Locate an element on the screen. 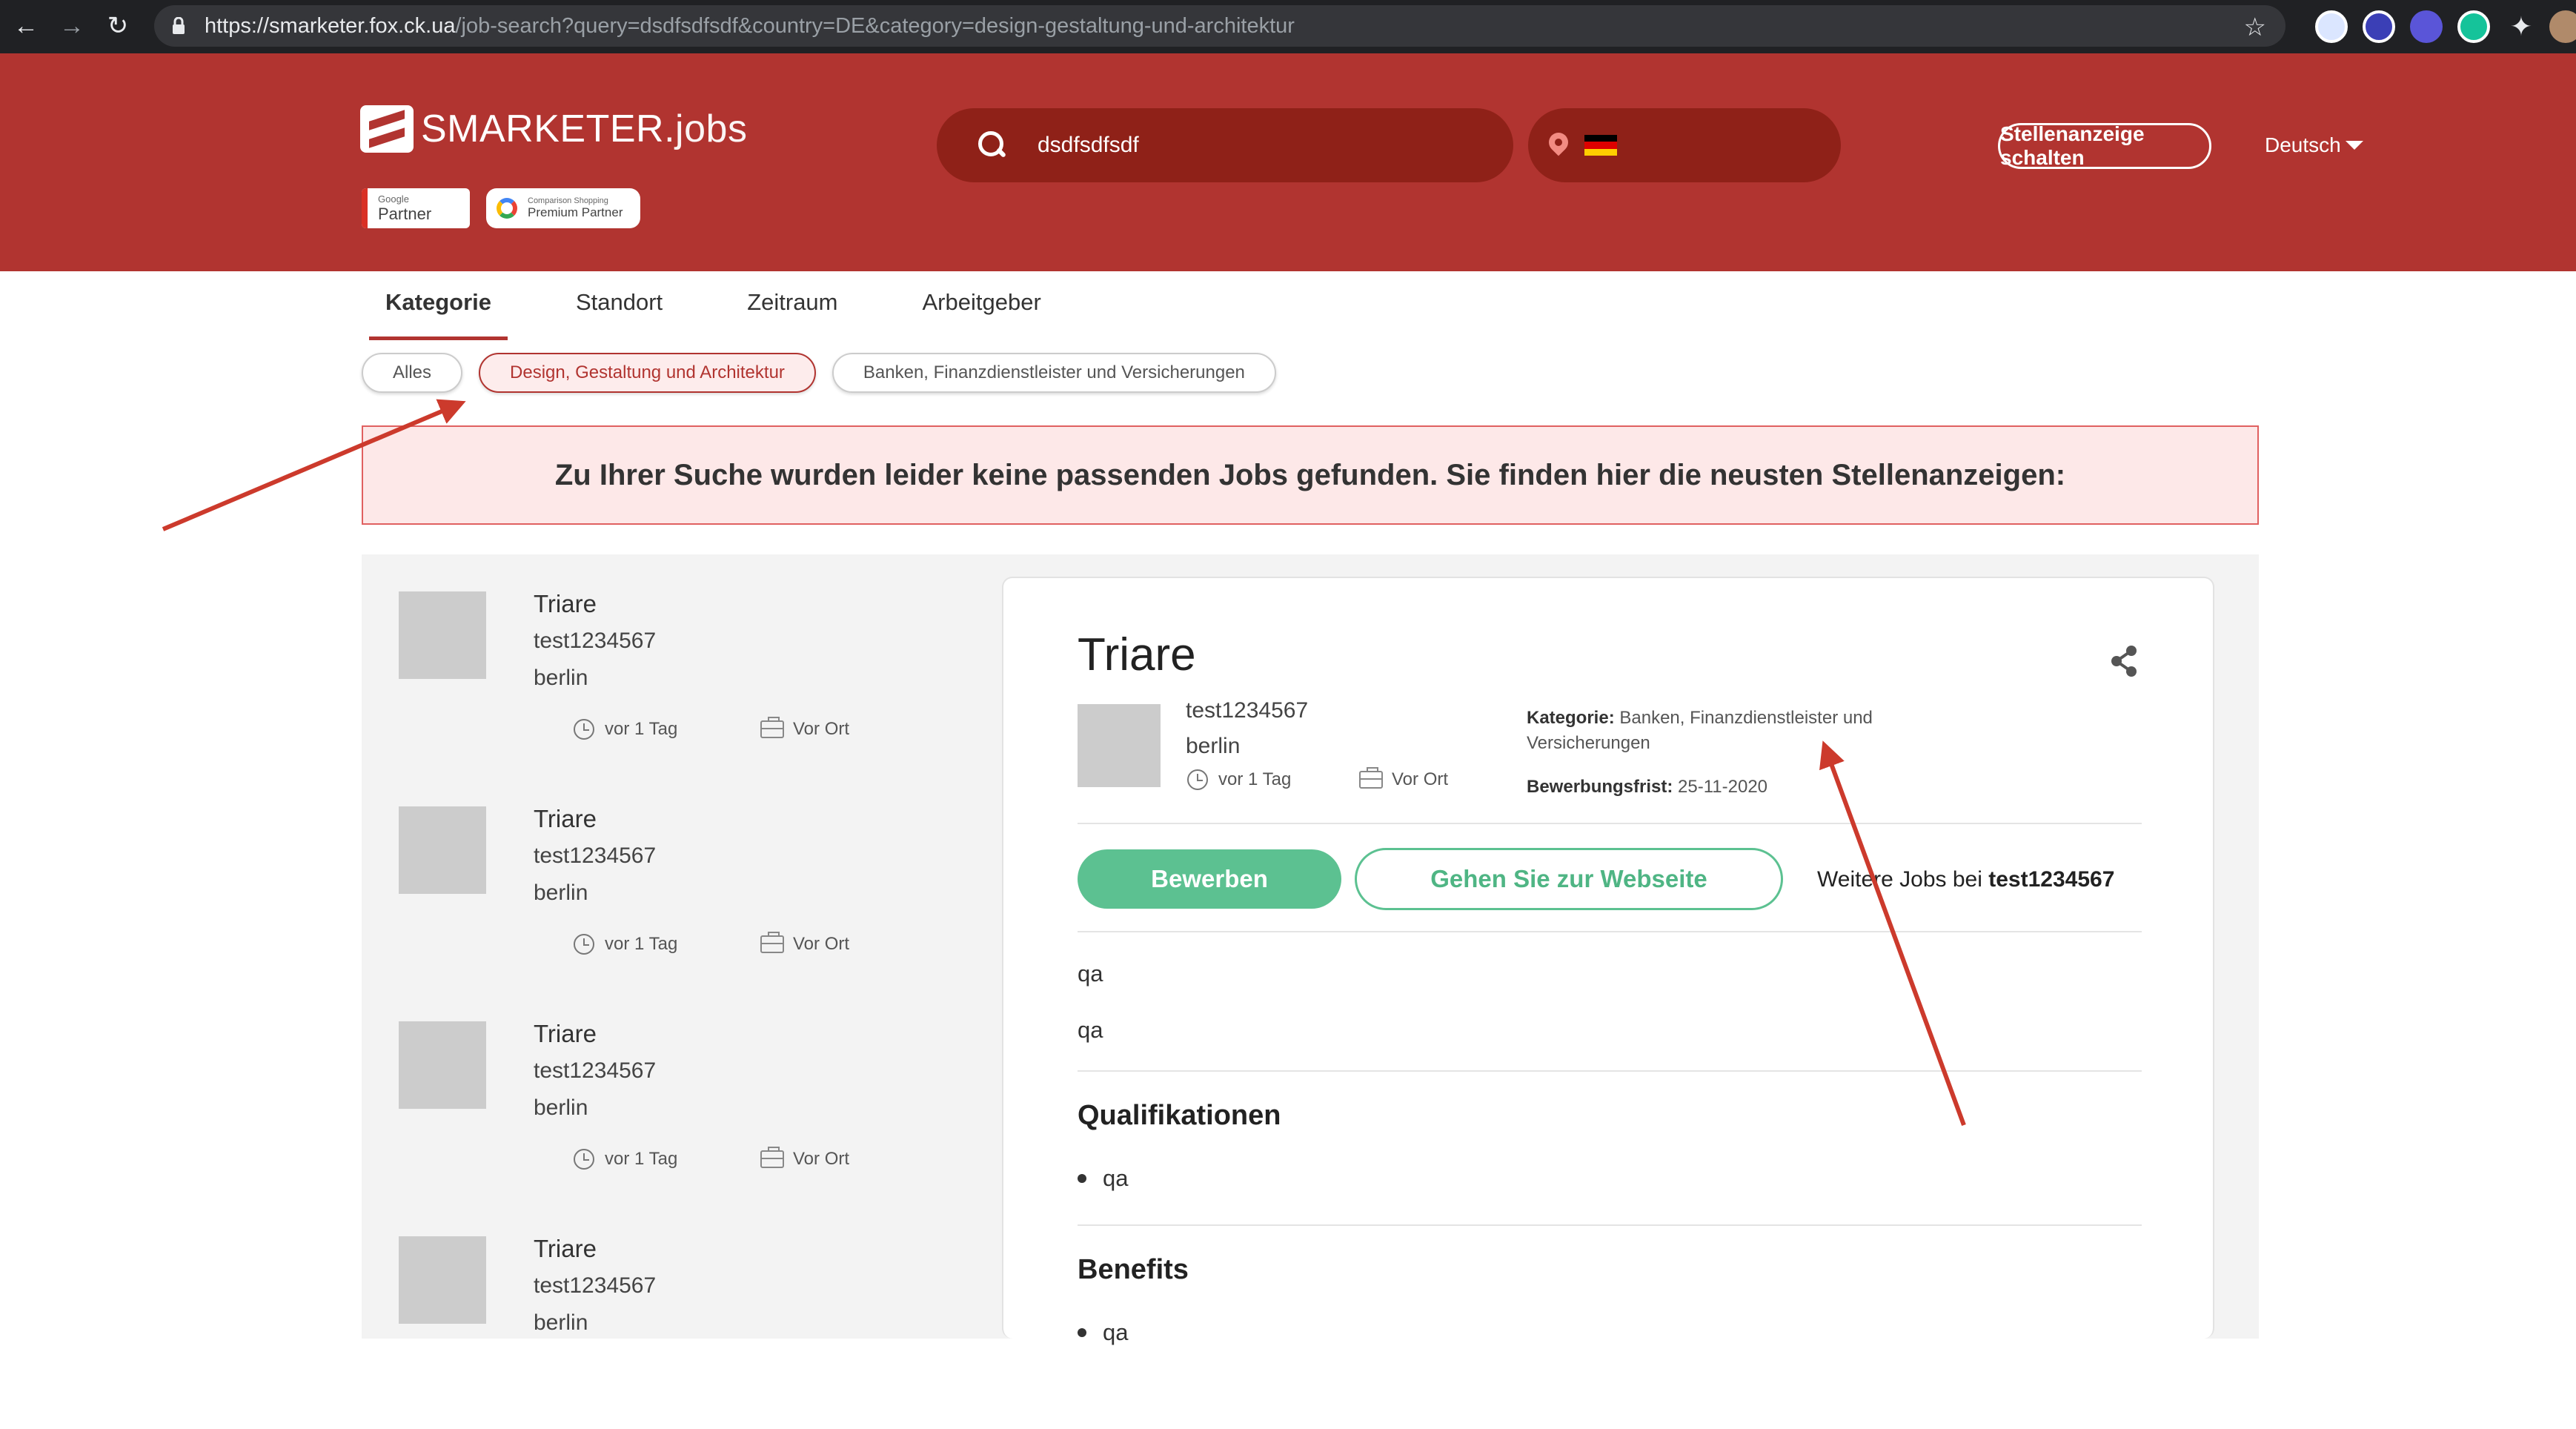  puzzle-extensions-icon: ✦ is located at coordinates (2521, 26).